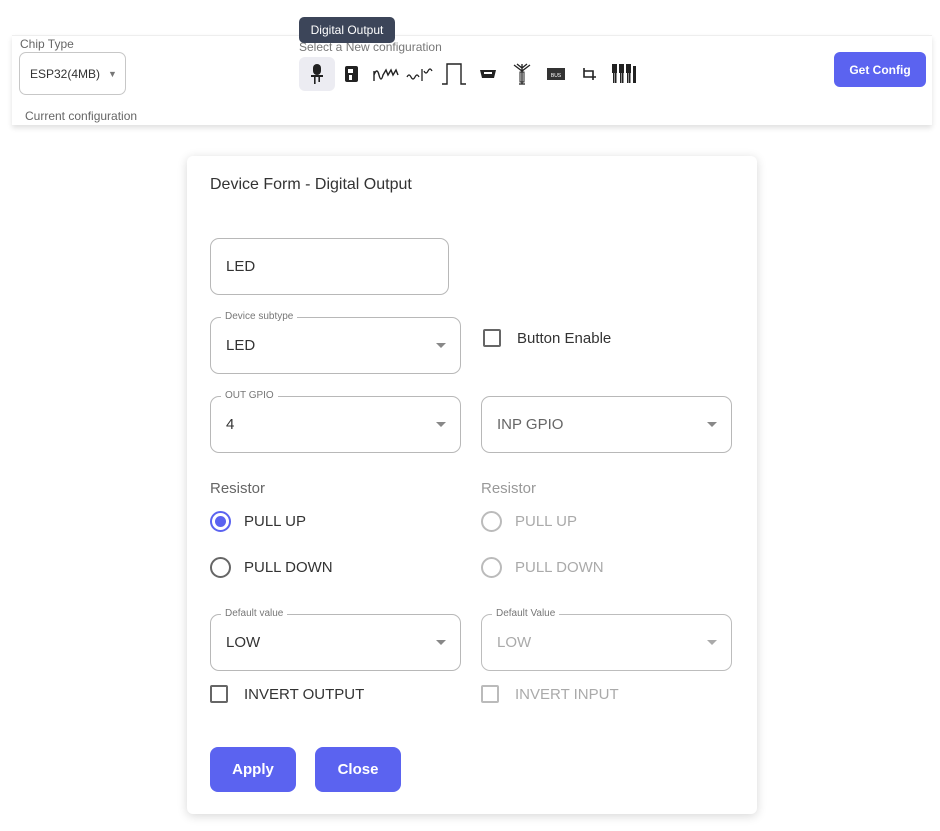 The height and width of the screenshot is (831, 940). What do you see at coordinates (624, 74) in the screenshot?
I see `multi-pin-header-icon` at bounding box center [624, 74].